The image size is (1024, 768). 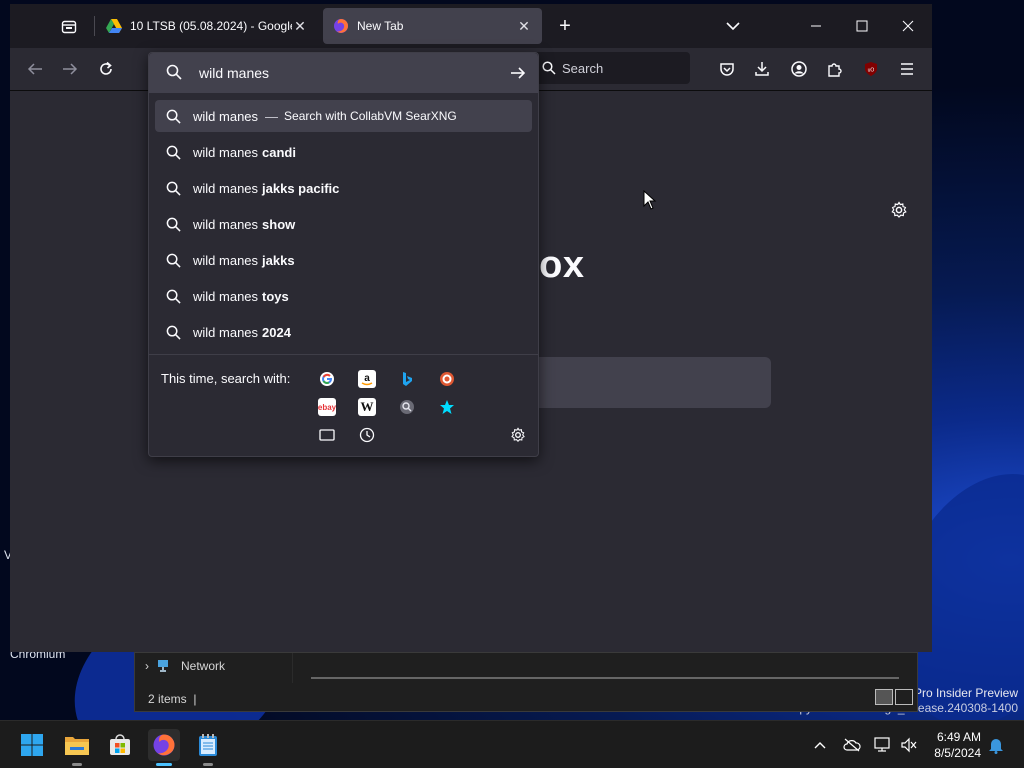 What do you see at coordinates (275, 296) in the screenshot?
I see `suggestion-completion: toys` at bounding box center [275, 296].